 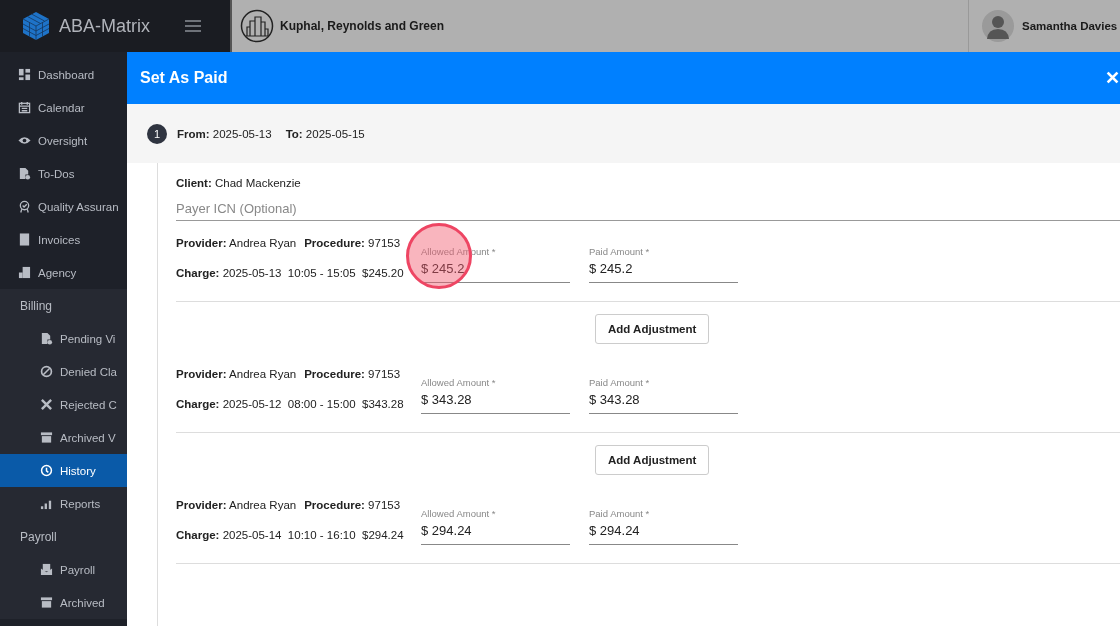 What do you see at coordinates (63, 272) in the screenshot?
I see `sidebar-item: Agency` at bounding box center [63, 272].